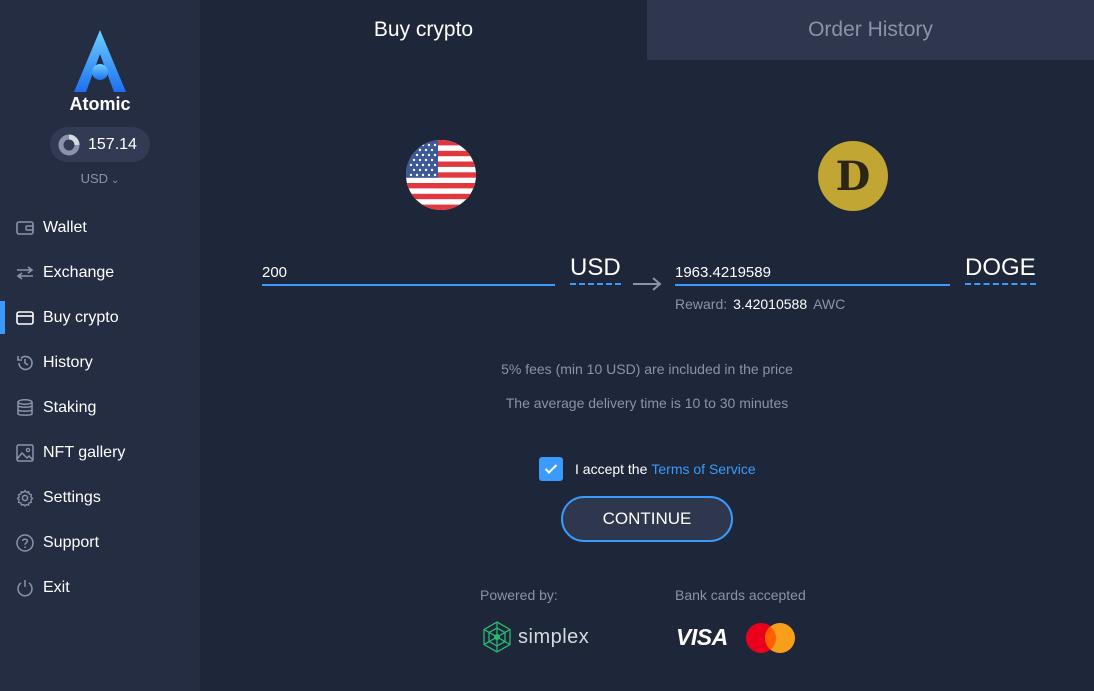 This screenshot has height=691, width=1094. I want to click on sidebar-item-exchange: Exchange, so click(100, 272).